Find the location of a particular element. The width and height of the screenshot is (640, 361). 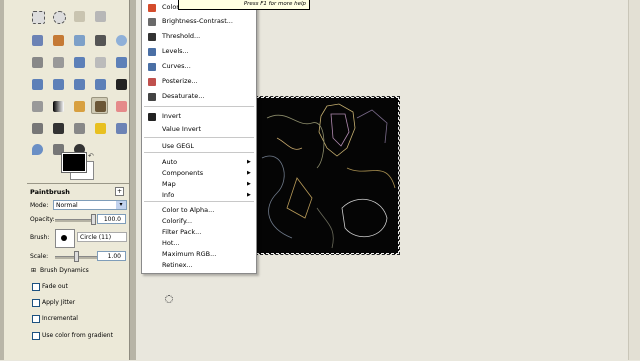

zoom-tool is located at coordinates (121, 40).